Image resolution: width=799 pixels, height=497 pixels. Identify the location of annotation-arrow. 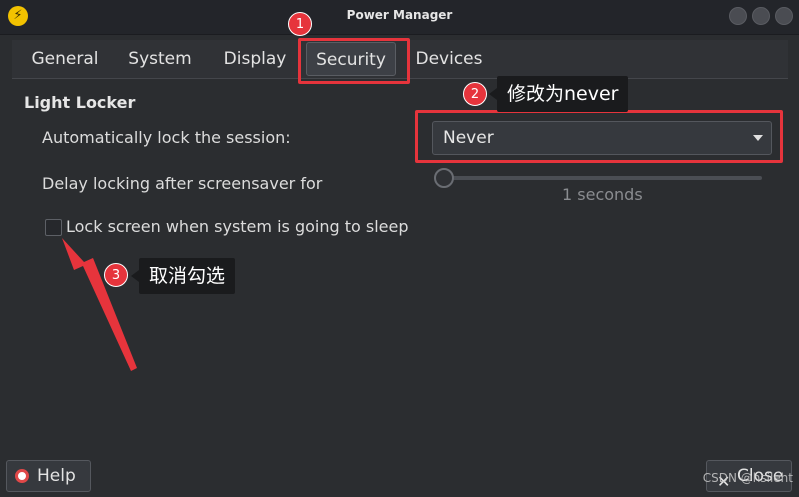
(99, 304).